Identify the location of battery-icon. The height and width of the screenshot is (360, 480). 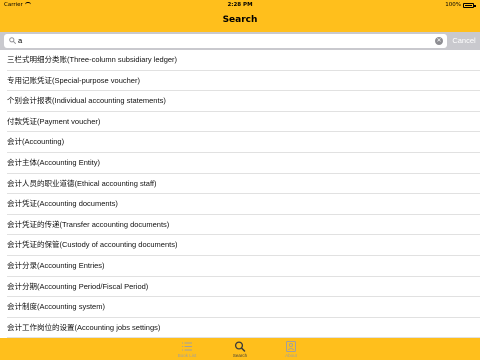
(469, 5).